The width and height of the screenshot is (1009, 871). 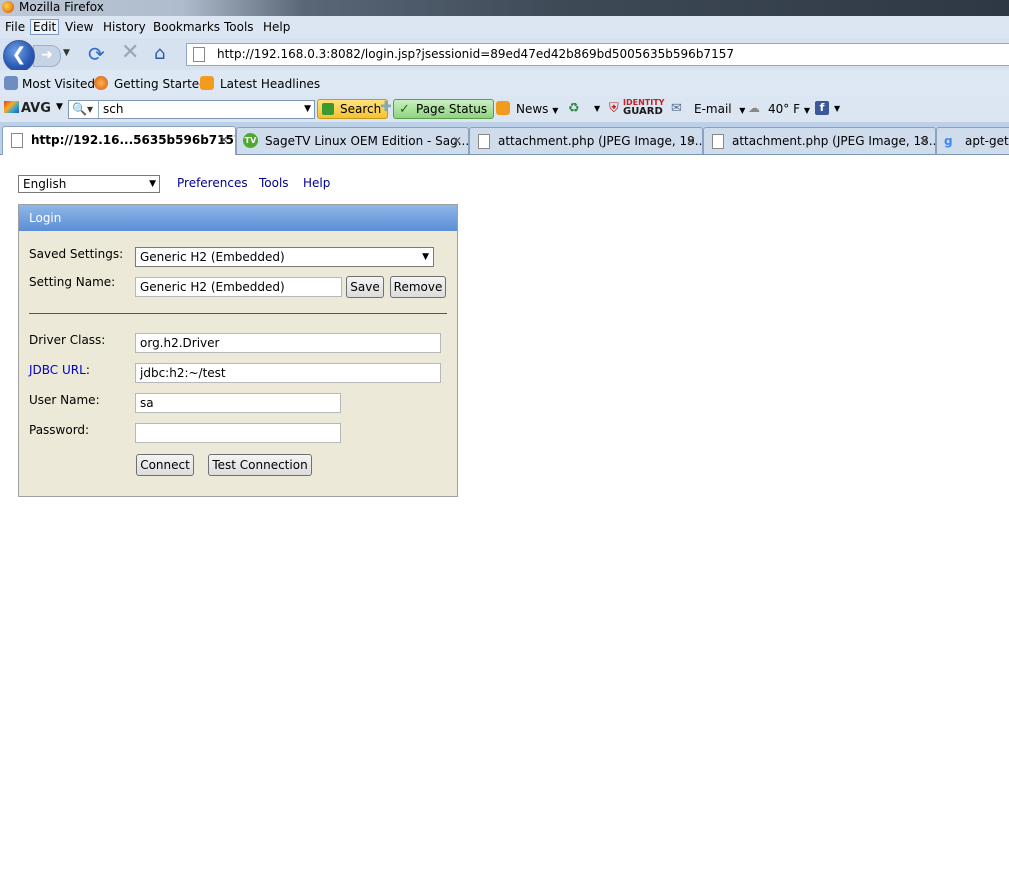 What do you see at coordinates (307, 109) in the screenshot?
I see `search-dropdown-icon: ▼` at bounding box center [307, 109].